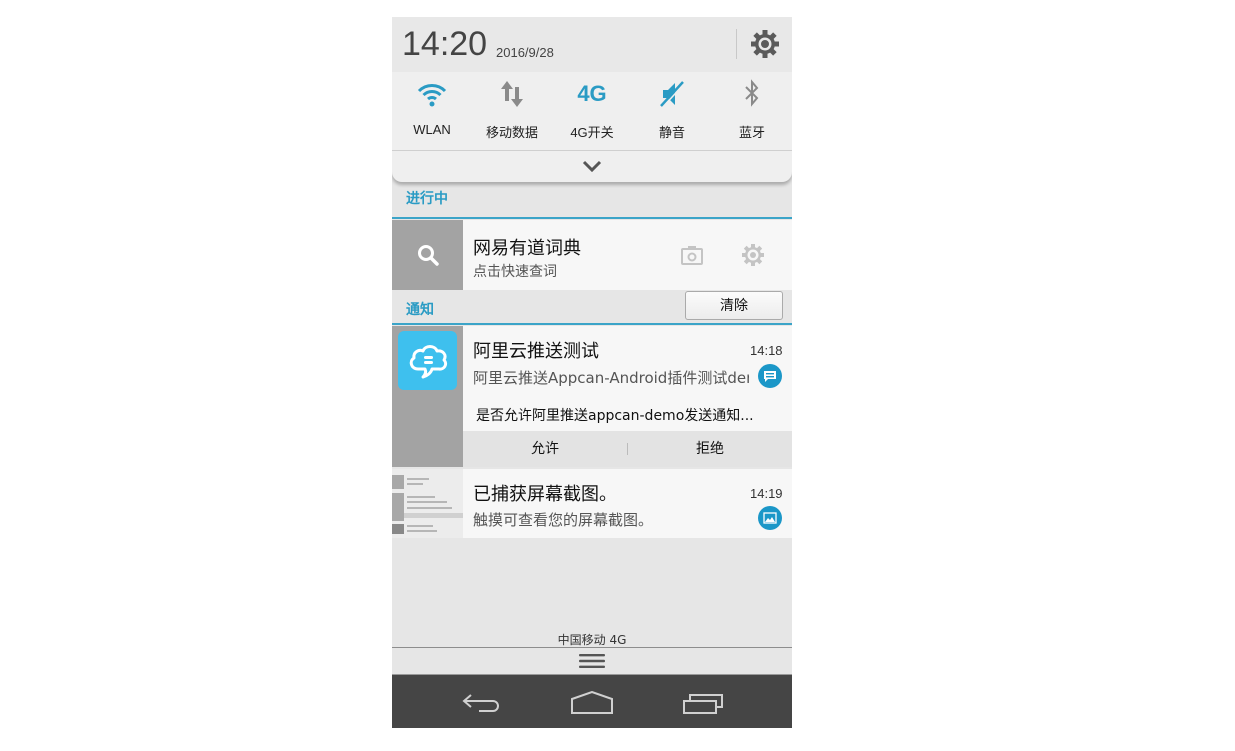  I want to click on section-title-notifications: 通知, so click(420, 310).